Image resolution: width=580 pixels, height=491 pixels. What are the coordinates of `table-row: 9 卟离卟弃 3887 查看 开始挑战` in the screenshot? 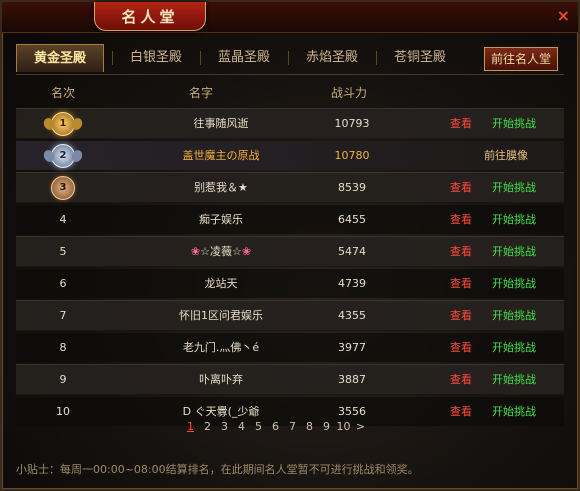 It's located at (290, 379).